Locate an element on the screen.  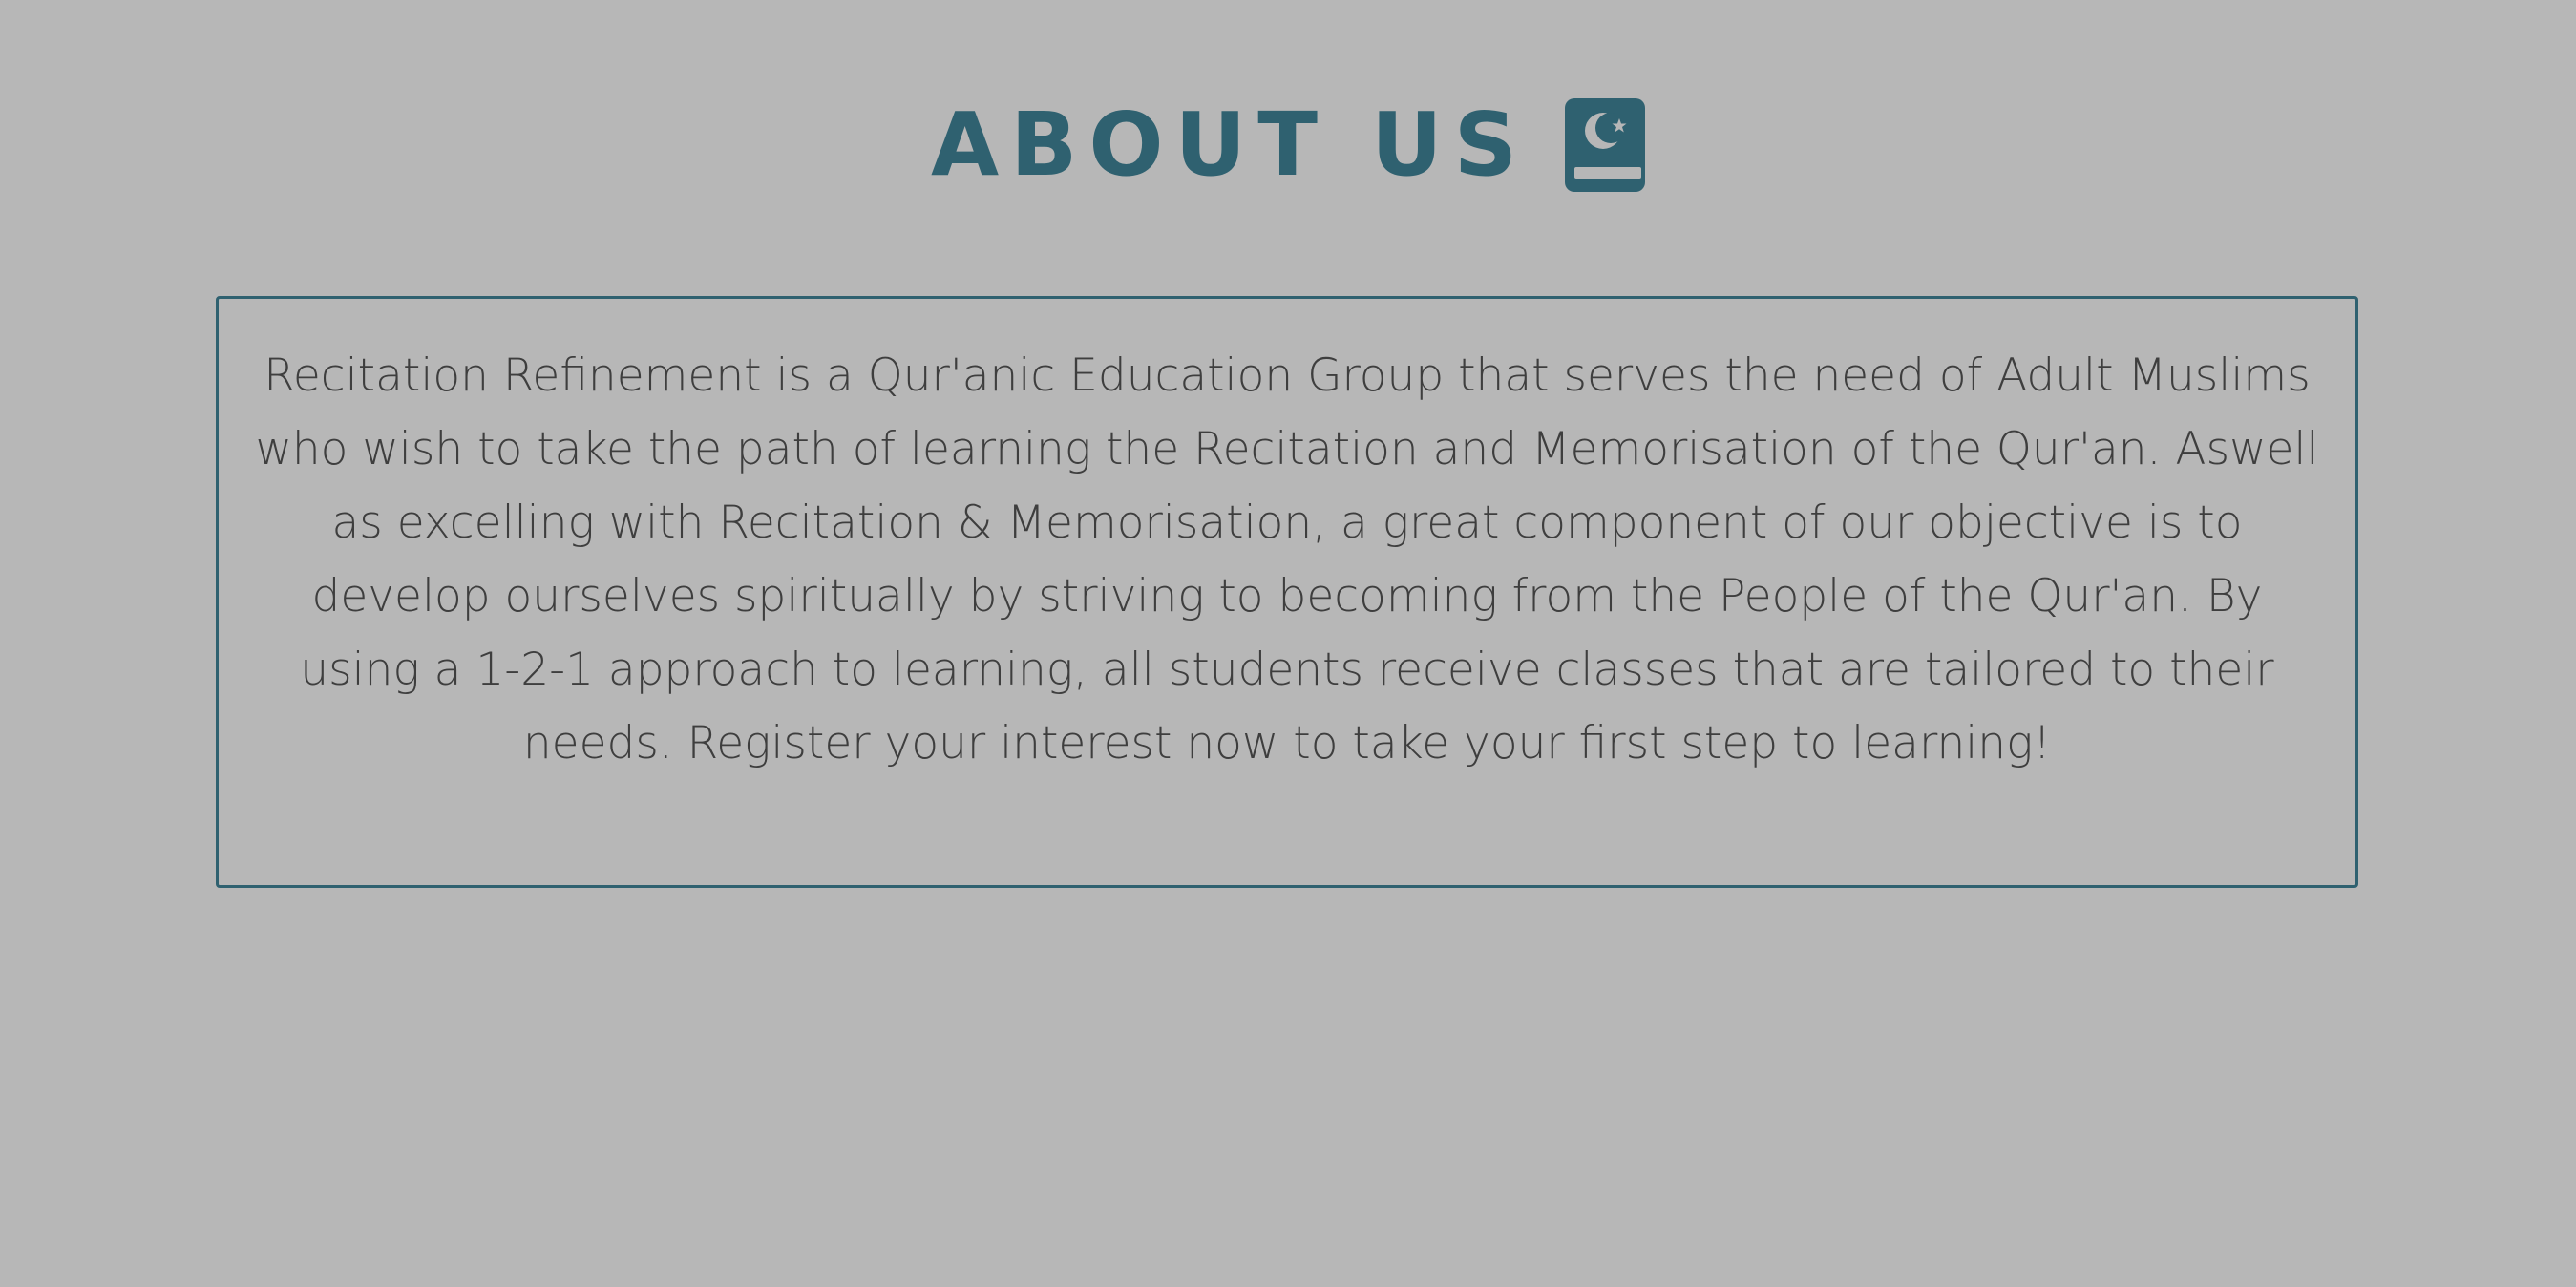
about-heading: ABOUT US is located at coordinates (1288, 145).